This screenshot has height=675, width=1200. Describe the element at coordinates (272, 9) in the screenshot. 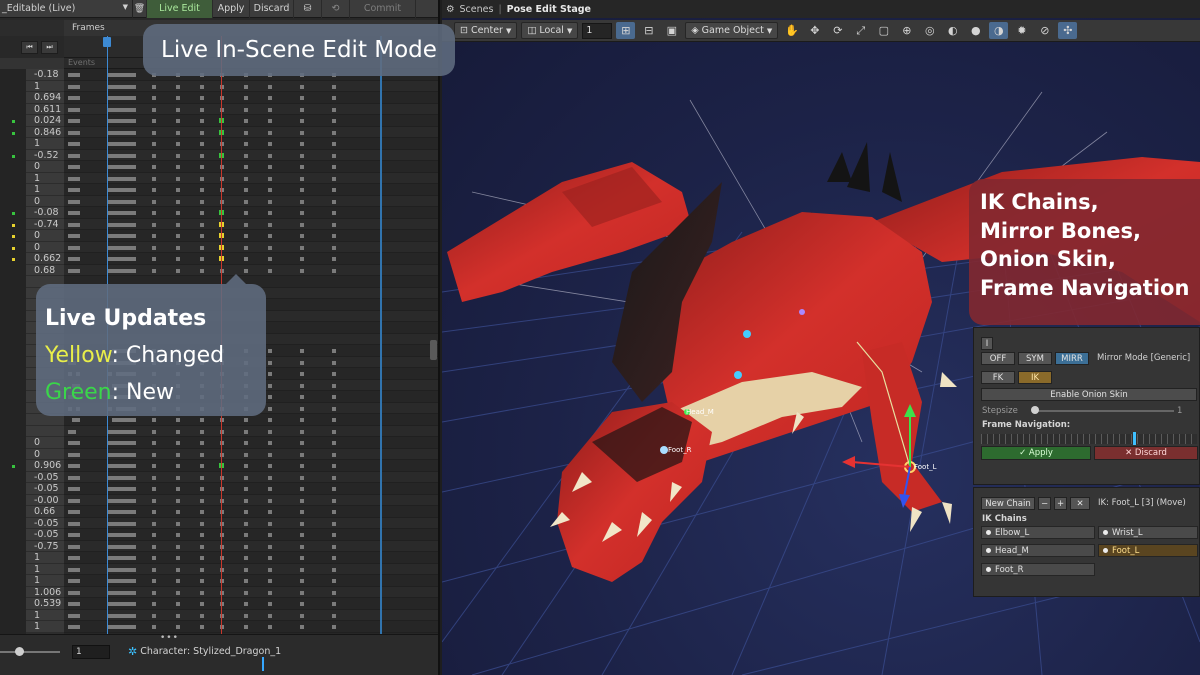

I see `discard-button: Discard` at that location.